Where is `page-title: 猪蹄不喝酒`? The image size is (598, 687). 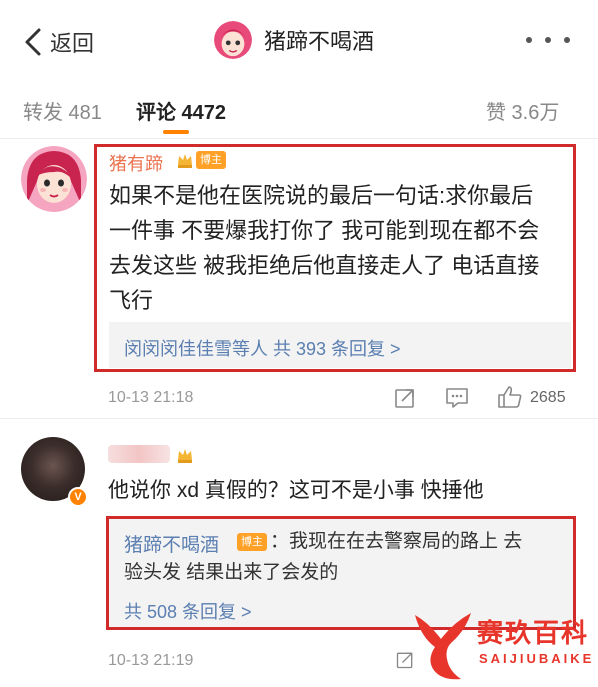
page-title: 猪蹄不喝酒 is located at coordinates (294, 40).